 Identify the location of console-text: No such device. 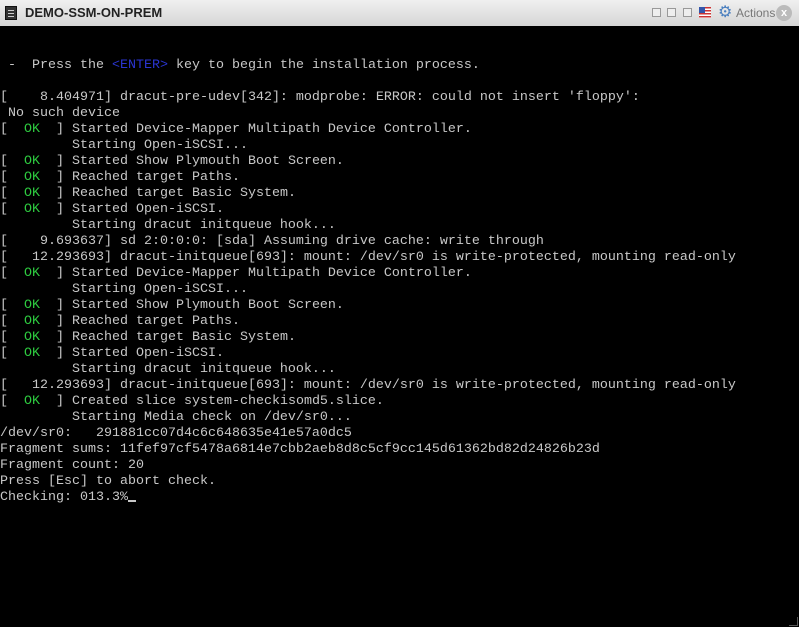
(60, 113).